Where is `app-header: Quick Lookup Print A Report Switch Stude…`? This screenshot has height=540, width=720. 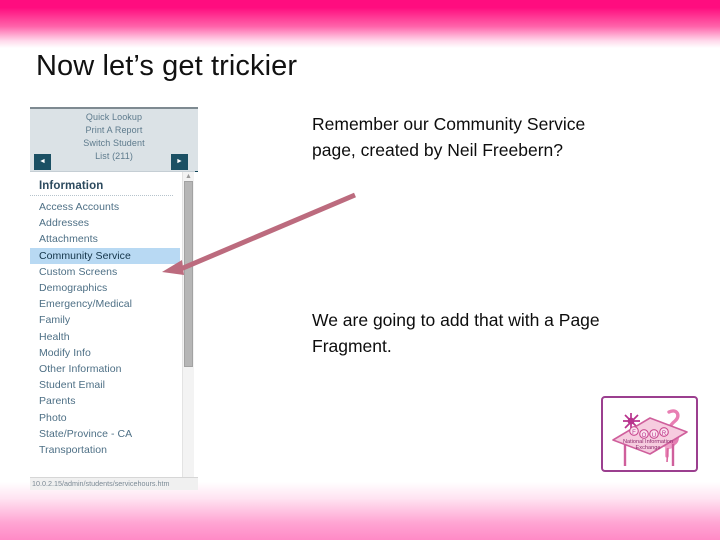 app-header: Quick Lookup Print A Report Switch Stude… is located at coordinates (114, 140).